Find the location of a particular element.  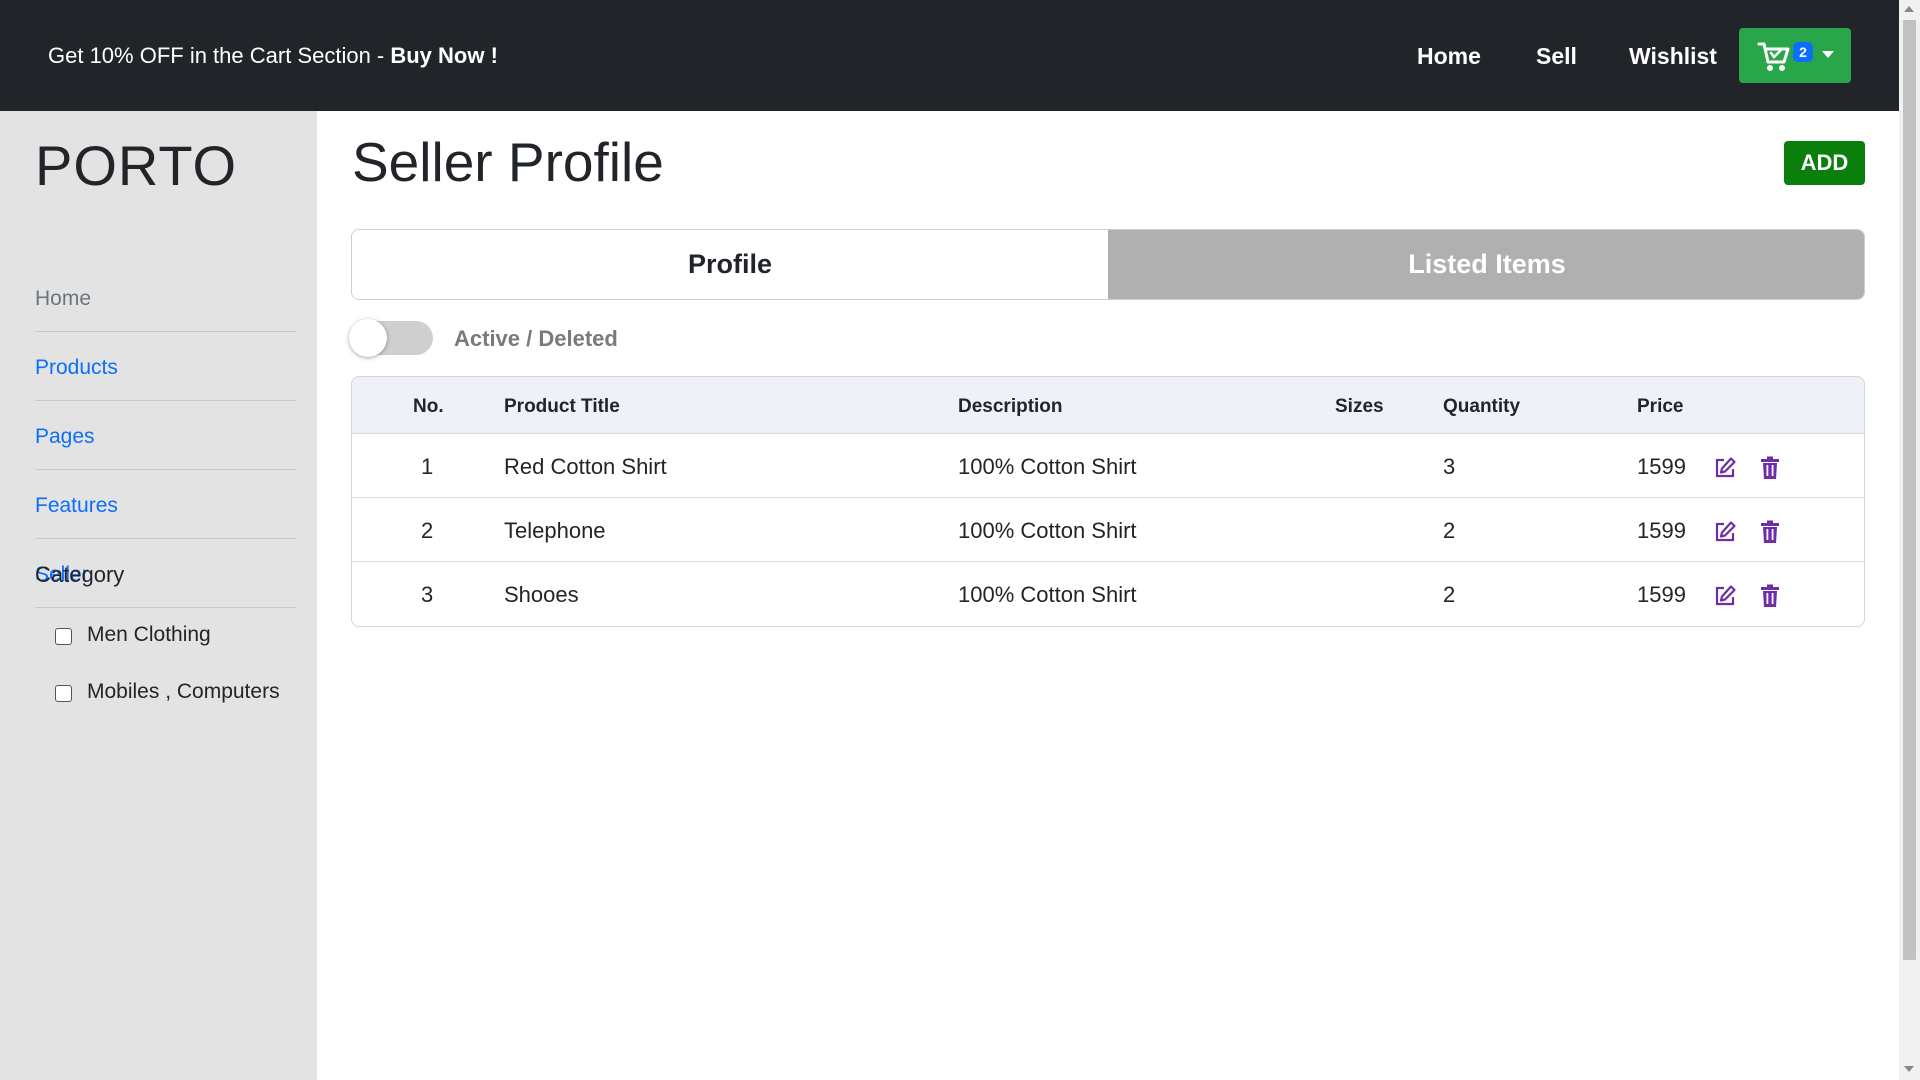

nav-sell-link: Sell is located at coordinates (1556, 56).